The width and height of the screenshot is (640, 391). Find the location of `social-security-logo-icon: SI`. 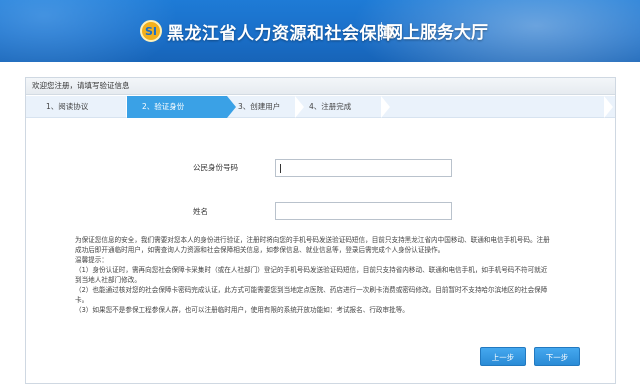

social-security-logo-icon: SI is located at coordinates (151, 31).